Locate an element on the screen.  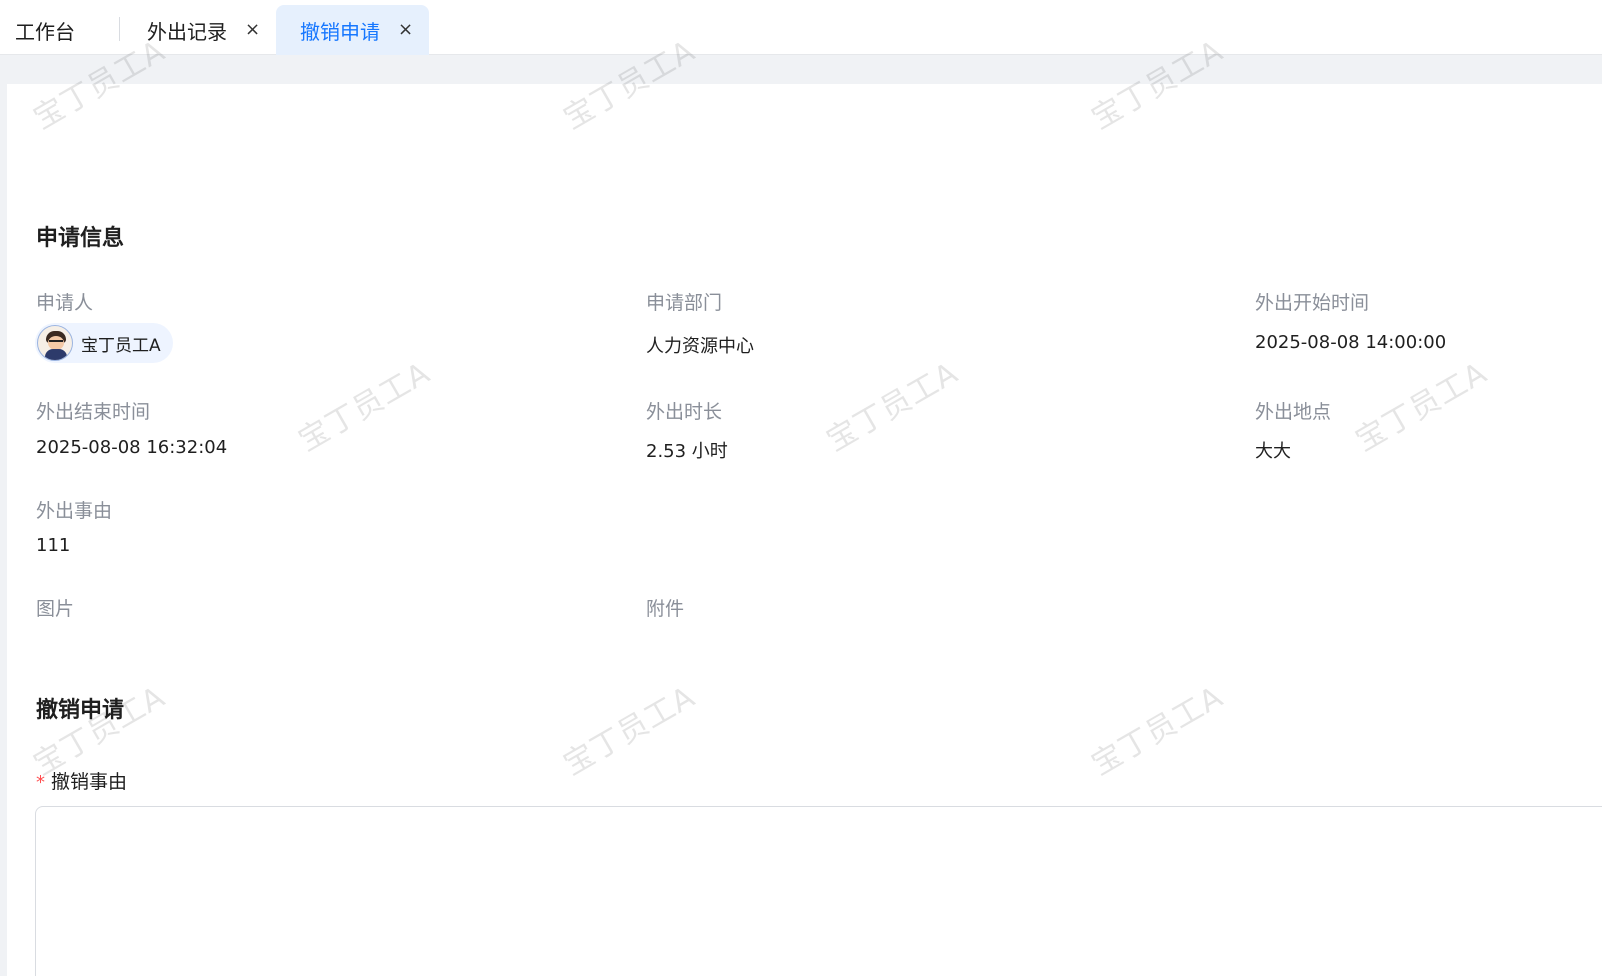
location-label: 外出地点 is located at coordinates (1293, 412).